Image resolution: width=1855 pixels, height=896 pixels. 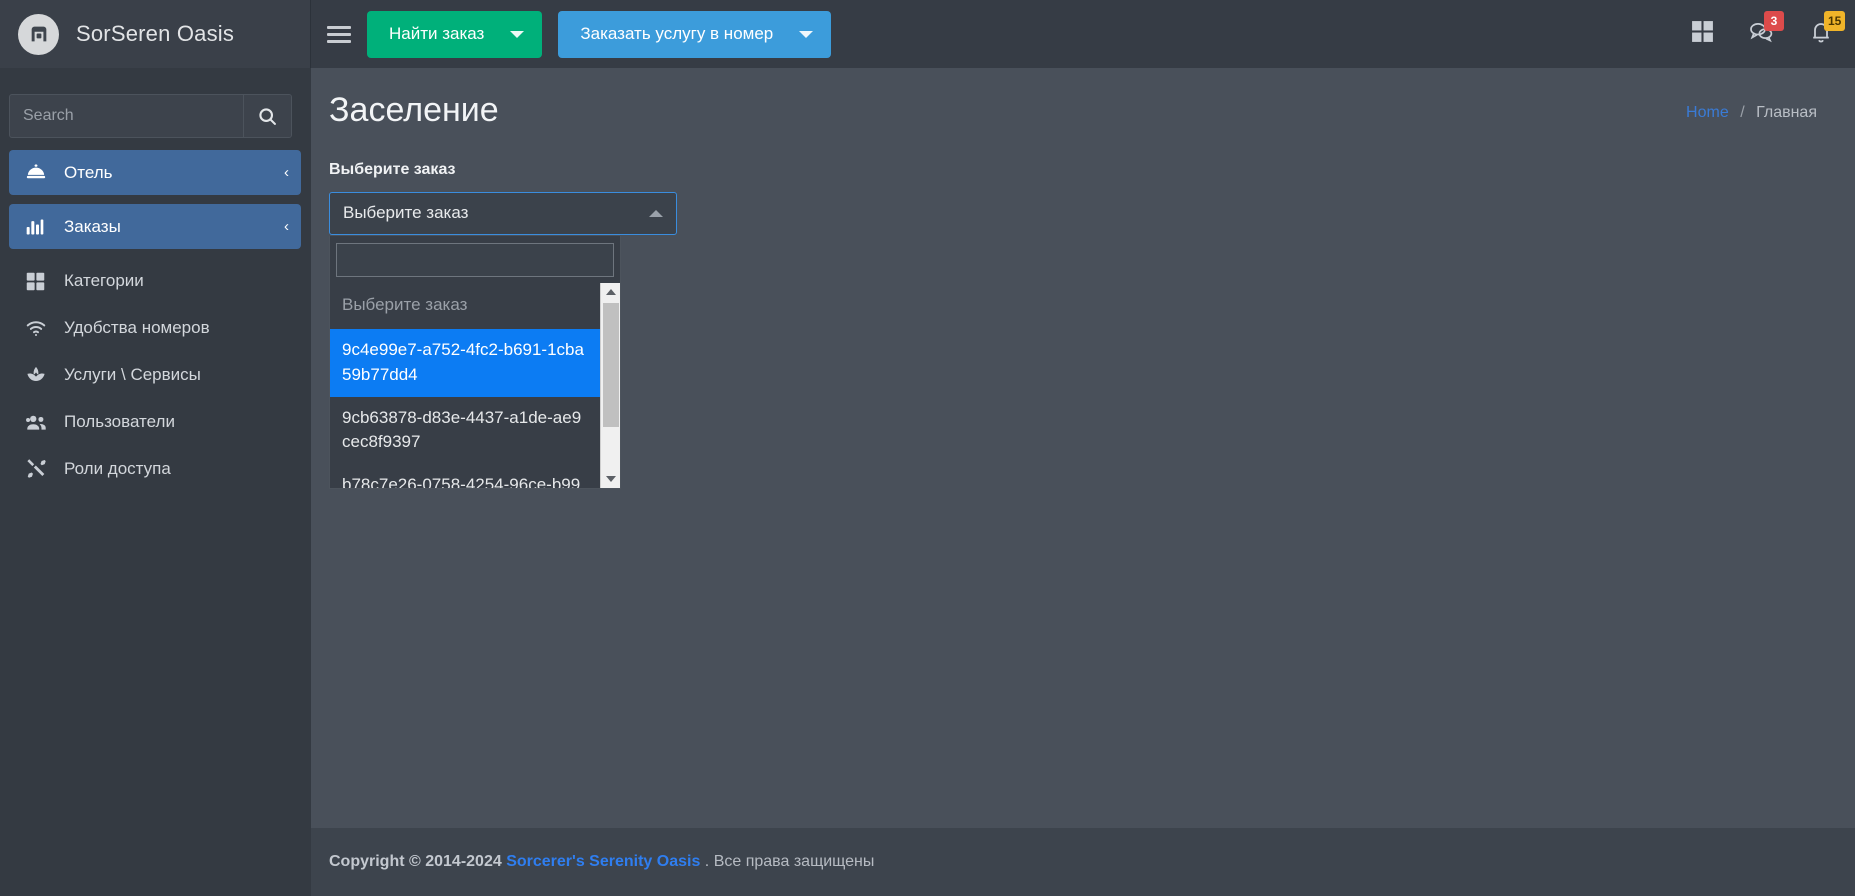 I want to click on search-input, so click(x=126, y=116).